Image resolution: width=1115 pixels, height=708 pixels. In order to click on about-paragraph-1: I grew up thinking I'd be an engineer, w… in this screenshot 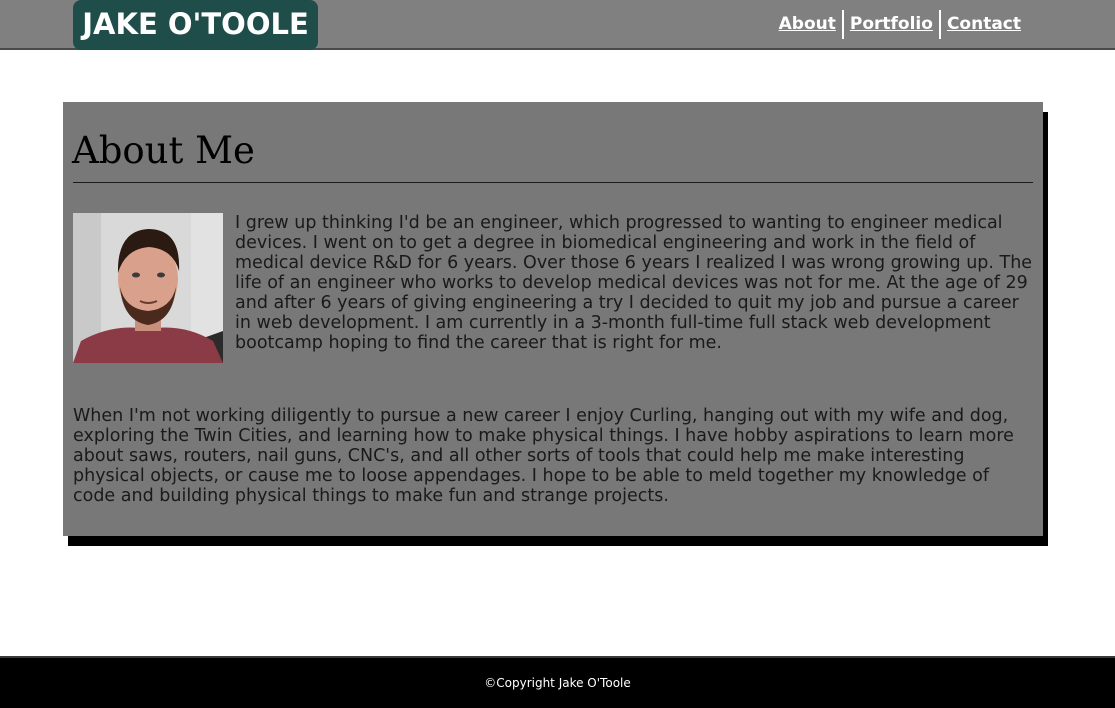, I will do `click(634, 283)`.